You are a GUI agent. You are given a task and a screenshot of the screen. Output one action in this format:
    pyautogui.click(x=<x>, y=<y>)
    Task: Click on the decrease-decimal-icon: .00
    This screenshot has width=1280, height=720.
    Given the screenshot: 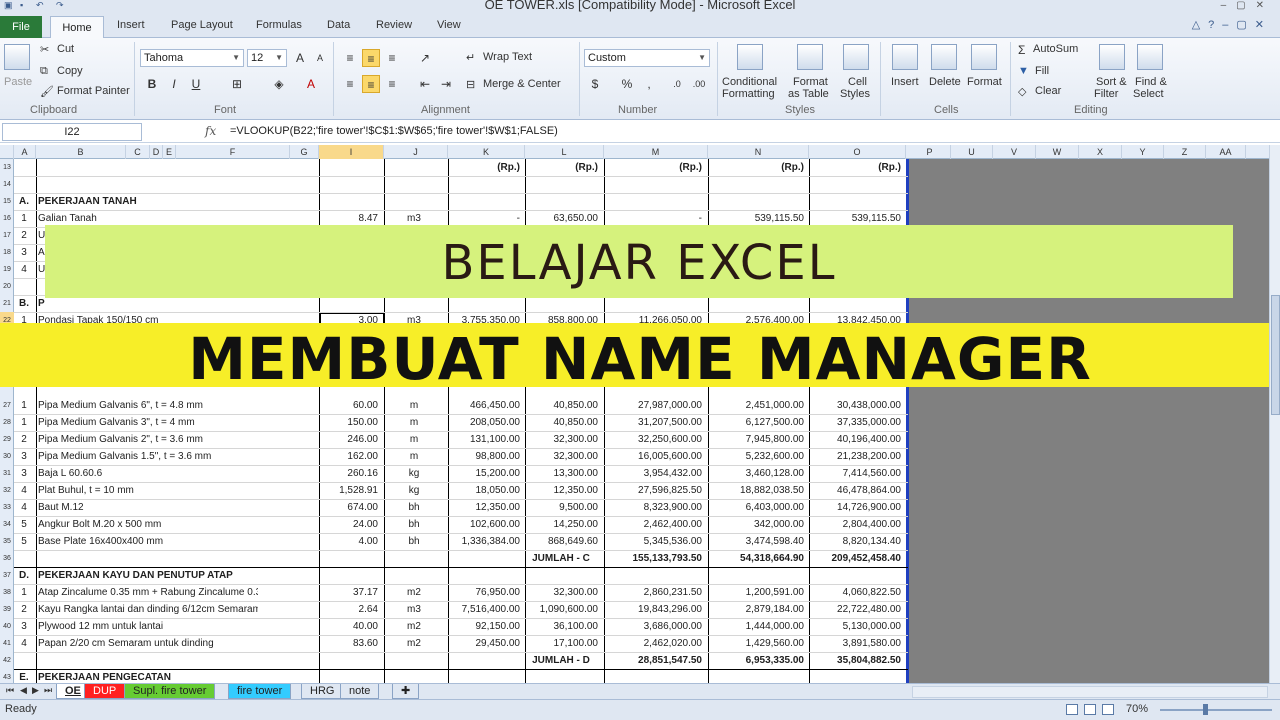 What is the action you would take?
    pyautogui.click(x=699, y=84)
    